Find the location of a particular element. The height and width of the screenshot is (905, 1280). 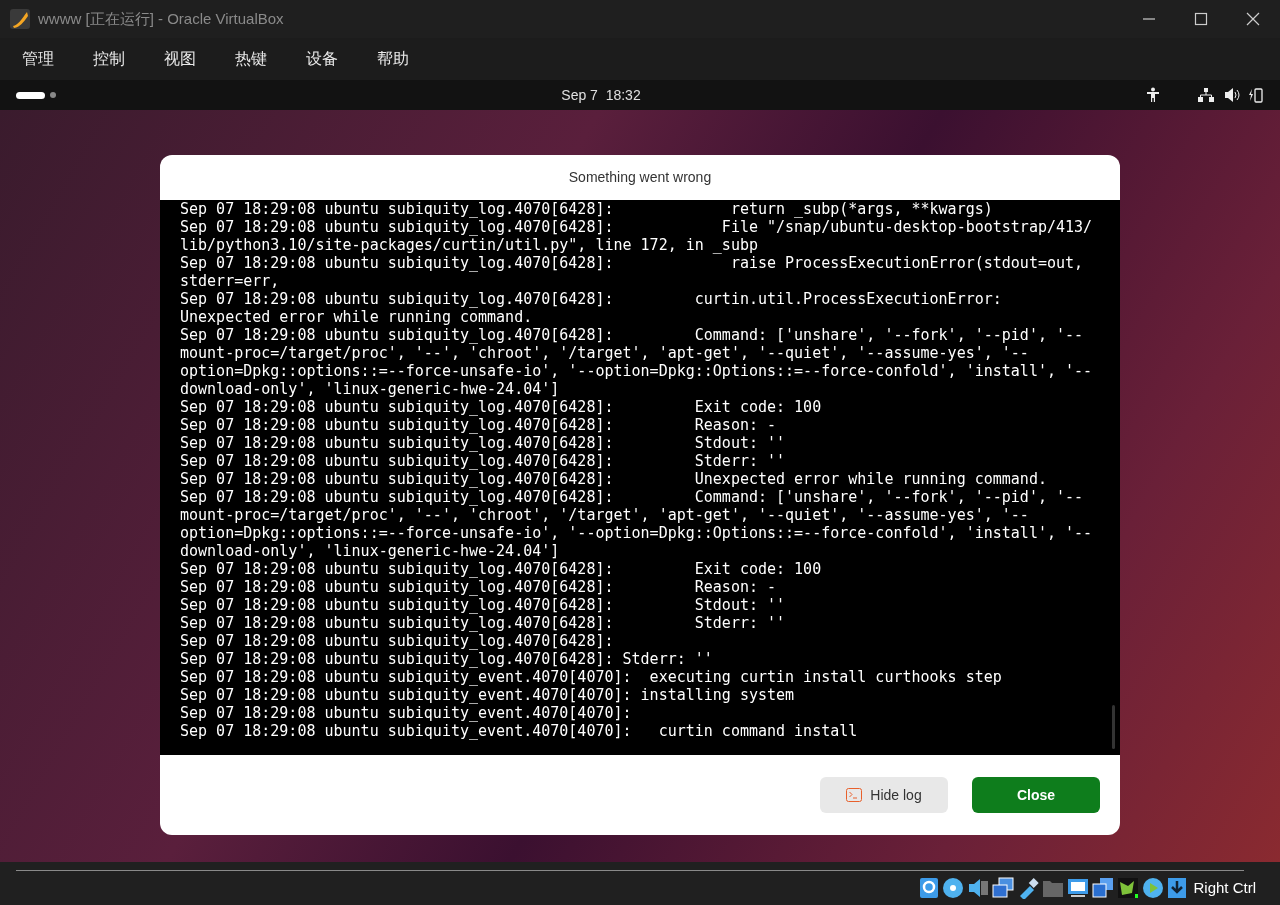

menu-item: 热键 is located at coordinates (251, 59).